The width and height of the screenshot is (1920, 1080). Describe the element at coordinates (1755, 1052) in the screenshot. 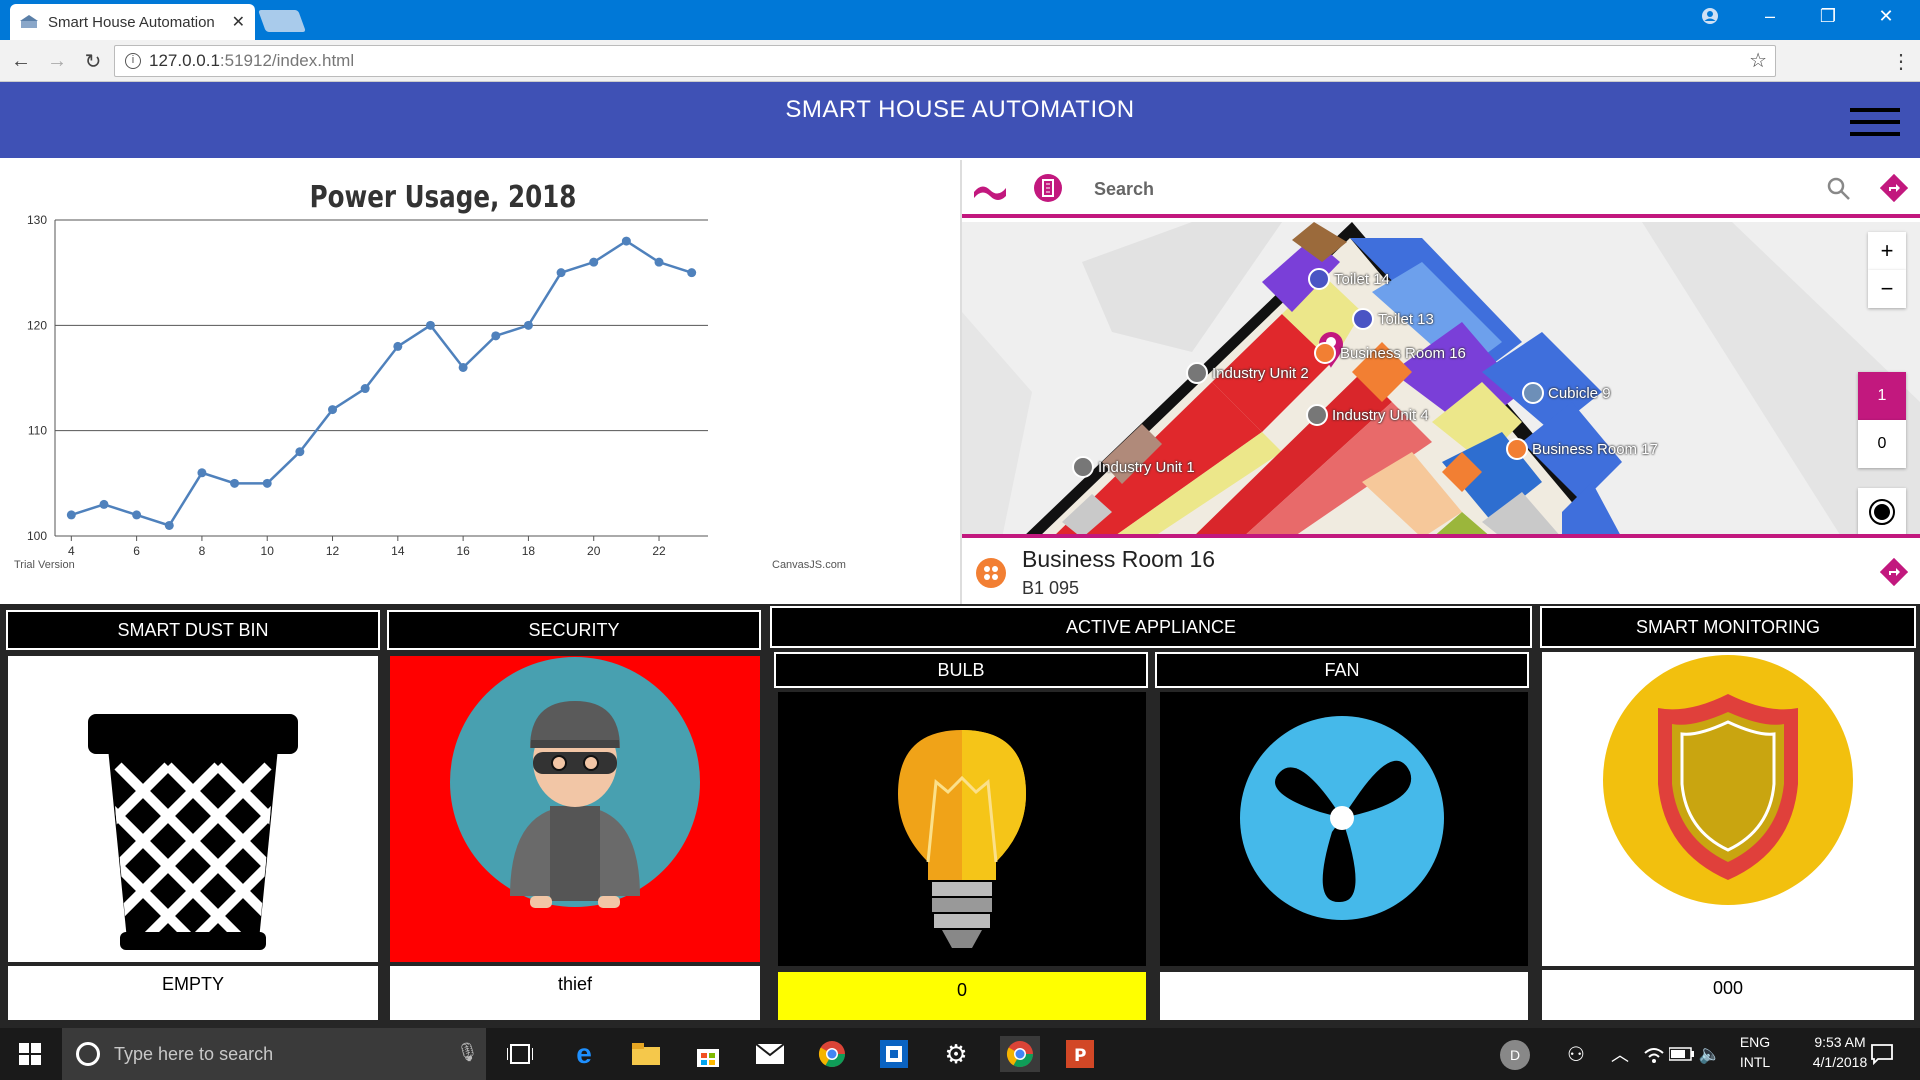

I see `input-language: ENG INTL` at that location.